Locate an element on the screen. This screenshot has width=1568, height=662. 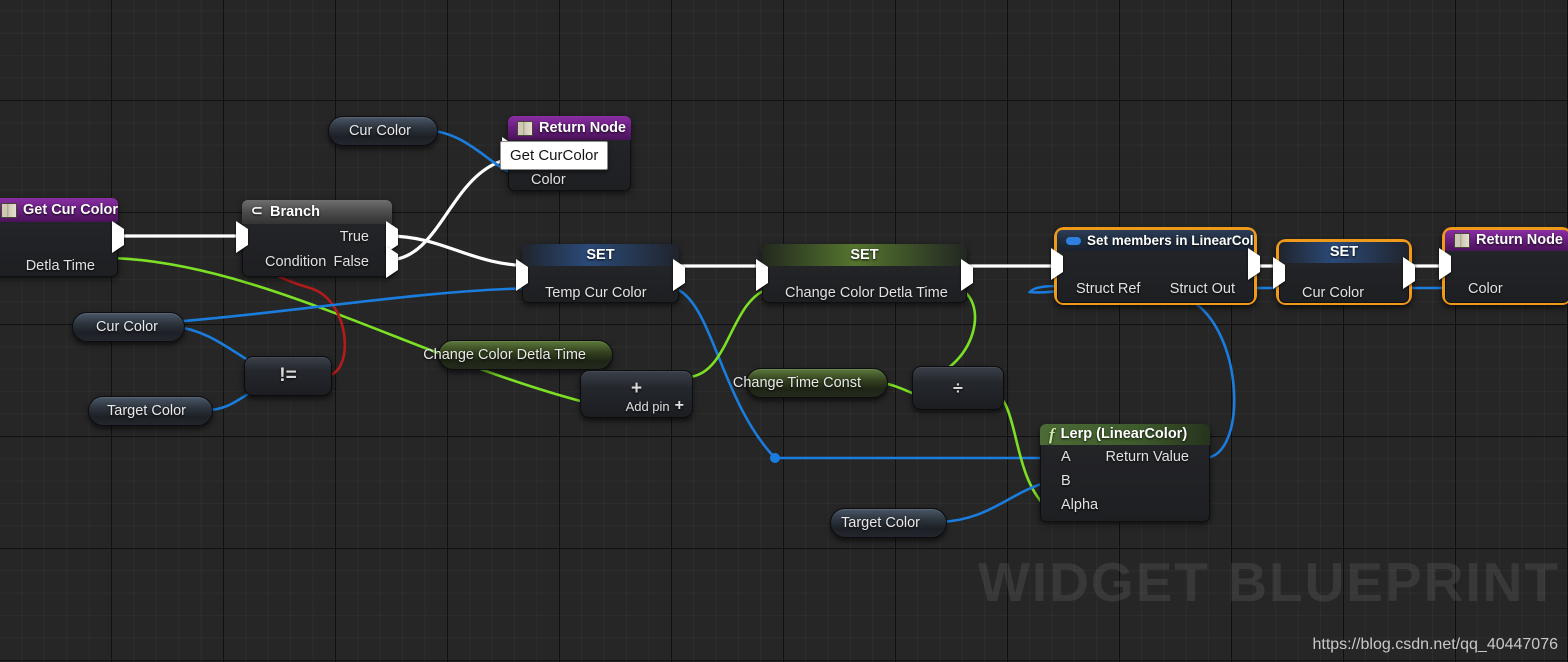
variable-get-change-color-detla-time: Change Color Detla Time is located at coordinates (518, 355).